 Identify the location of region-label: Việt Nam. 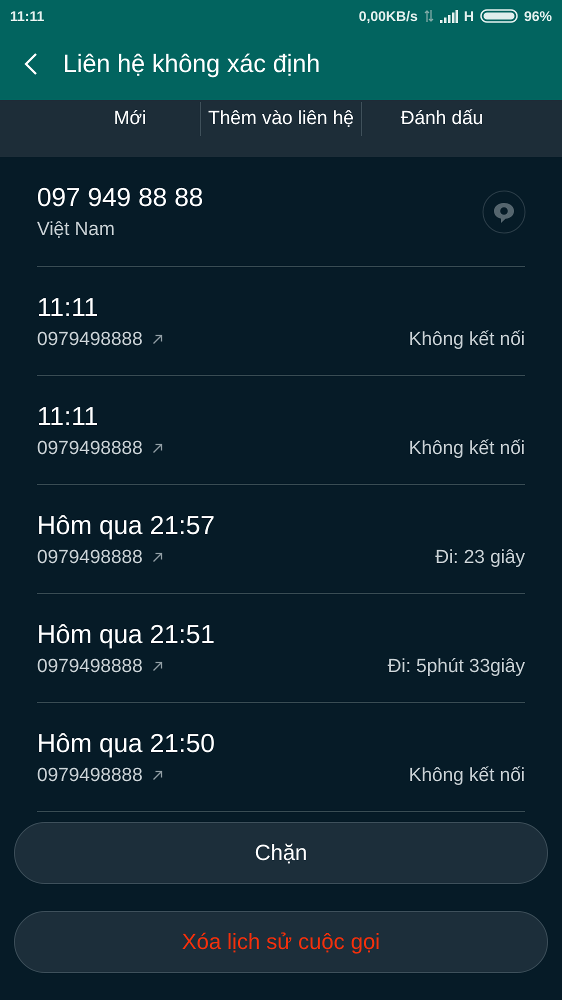
(76, 230).